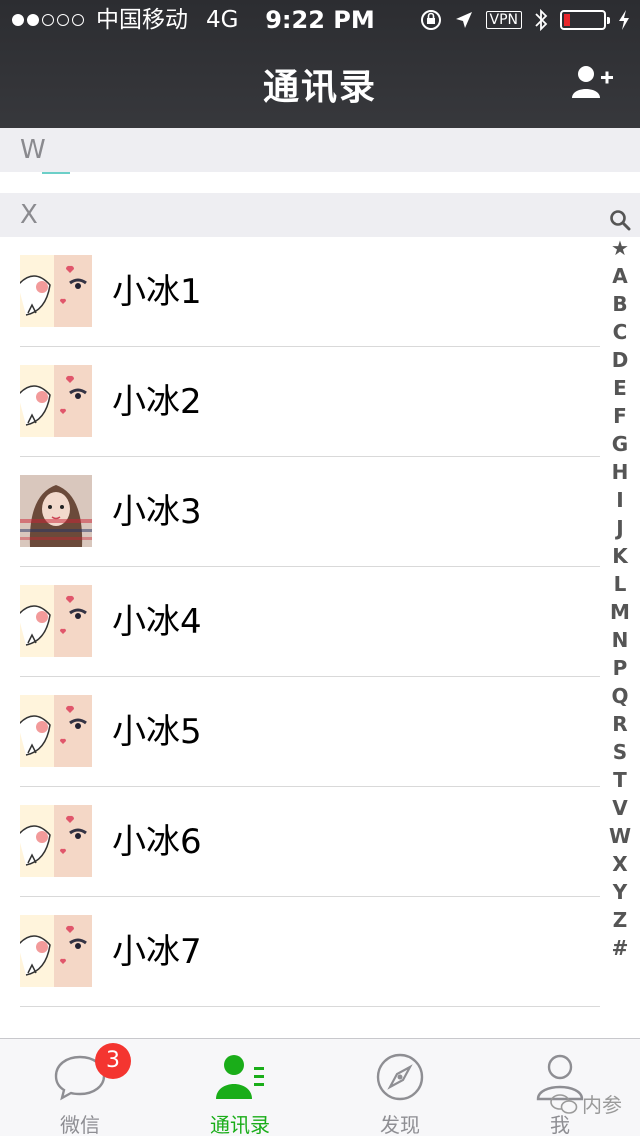  I want to click on index-letter: M, so click(620, 612).